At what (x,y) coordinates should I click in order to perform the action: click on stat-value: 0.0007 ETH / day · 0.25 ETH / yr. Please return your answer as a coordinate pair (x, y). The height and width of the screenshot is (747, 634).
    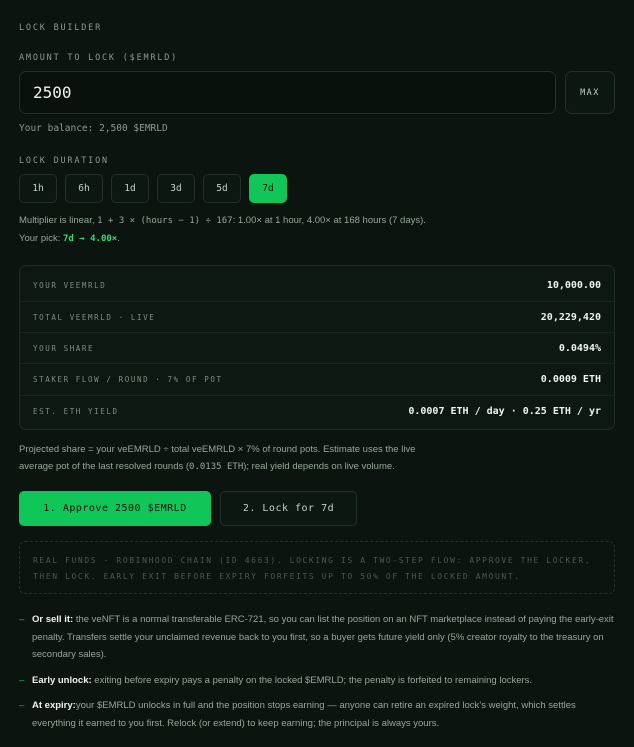
    Looking at the image, I should click on (504, 411).